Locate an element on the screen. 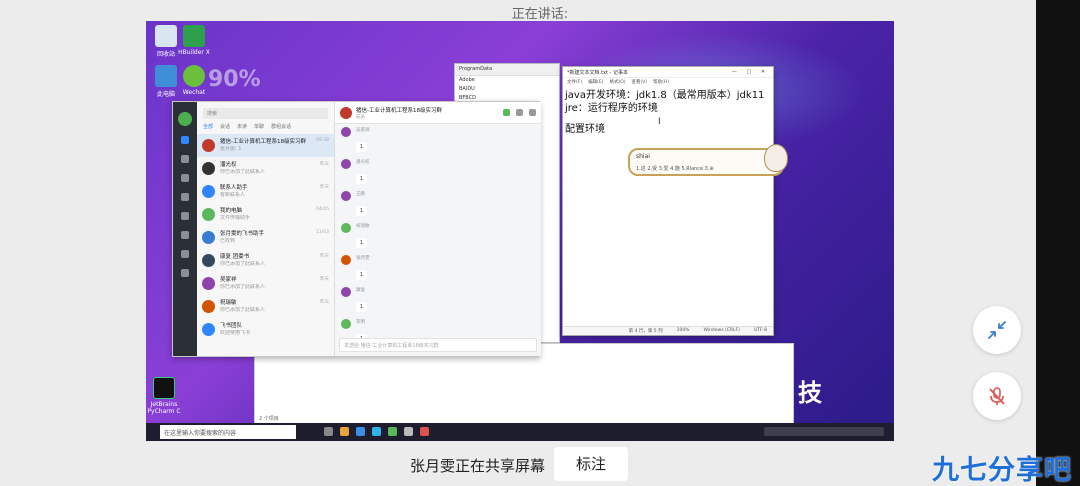 This screenshot has height=486, width=1080. message-content: 张月雯 1 is located at coordinates (363, 267).